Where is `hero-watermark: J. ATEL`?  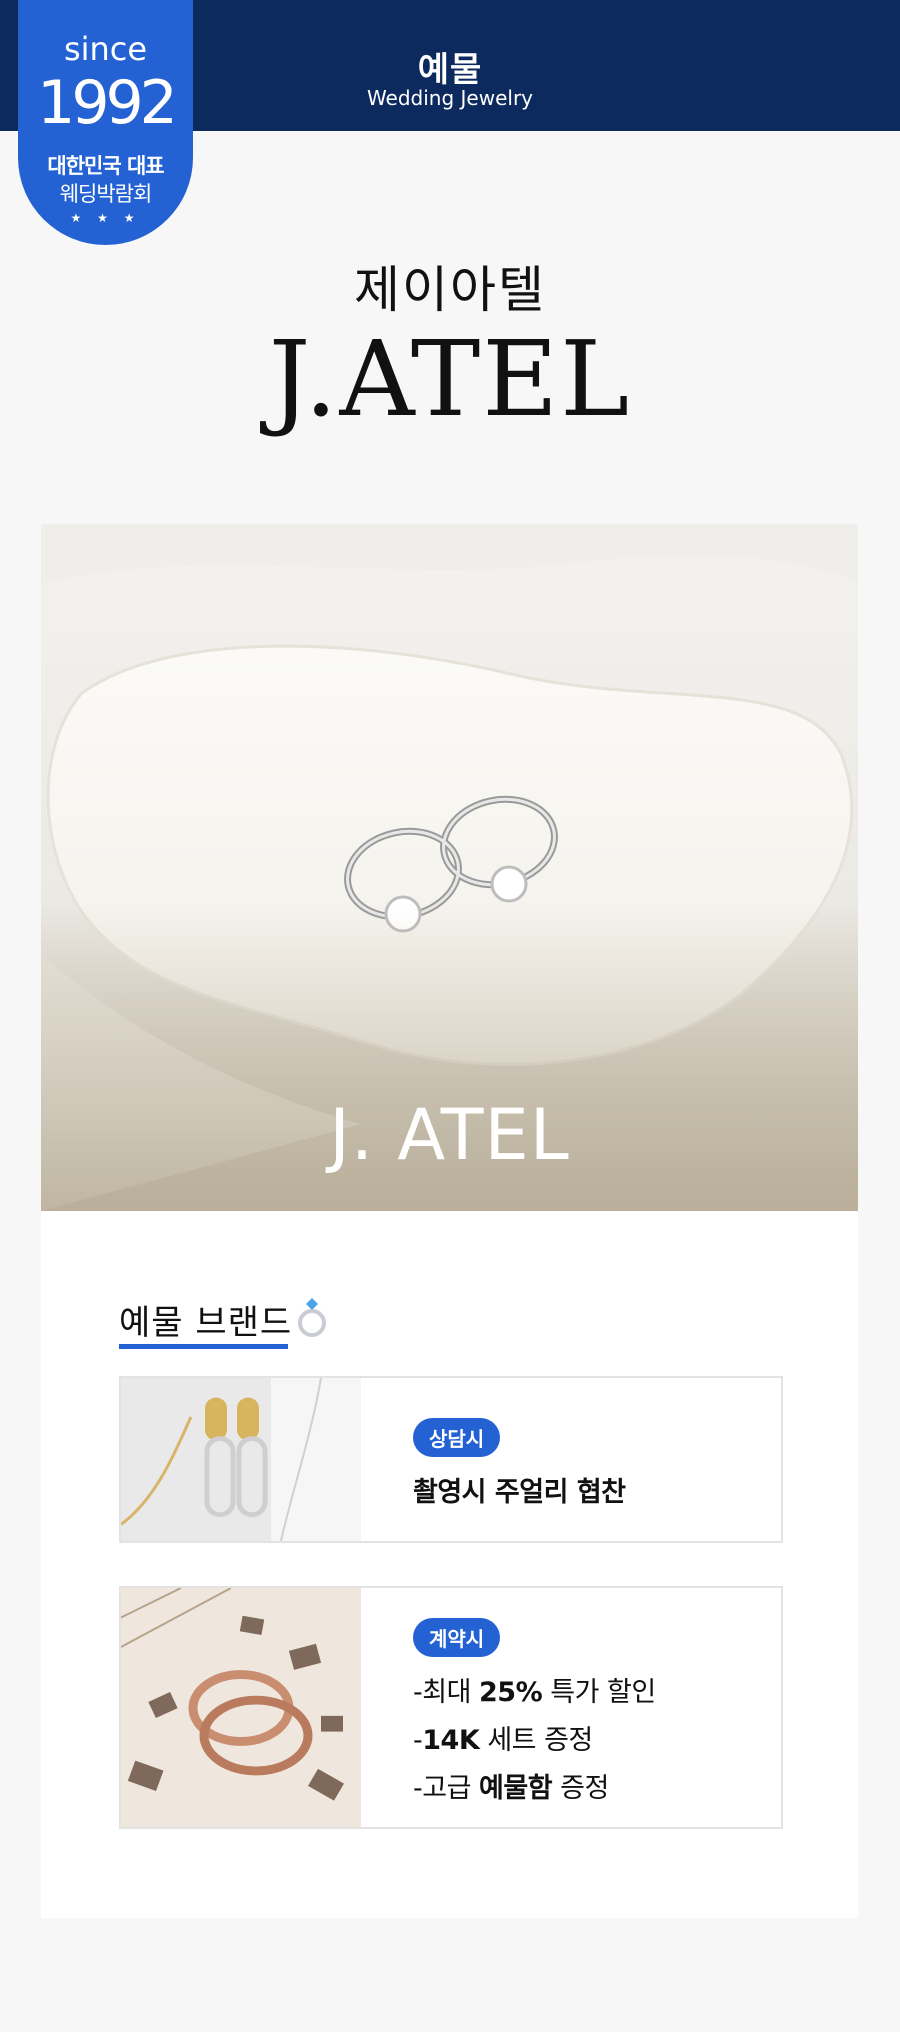 hero-watermark: J. ATEL is located at coordinates (449, 1135).